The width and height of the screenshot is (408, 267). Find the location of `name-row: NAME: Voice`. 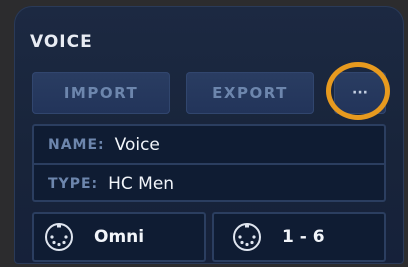

name-row: NAME: Voice is located at coordinates (209, 144).